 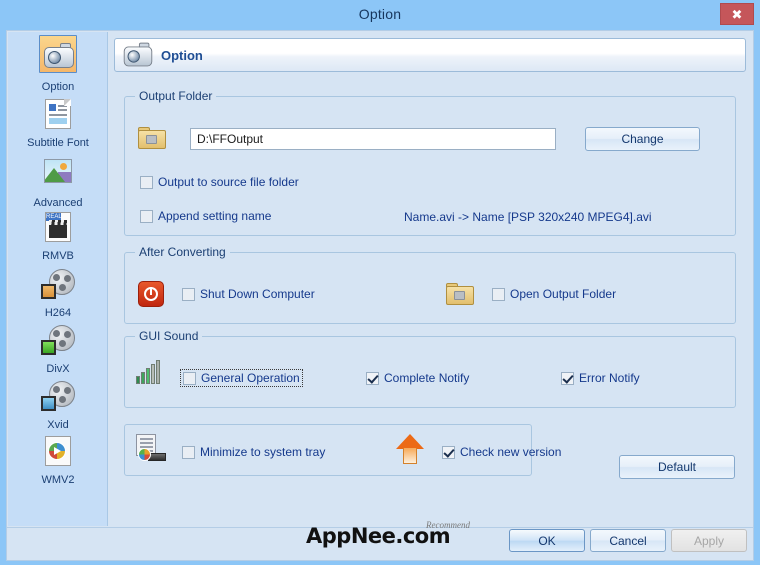 I want to click on close-icon: ✖, so click(x=737, y=14).